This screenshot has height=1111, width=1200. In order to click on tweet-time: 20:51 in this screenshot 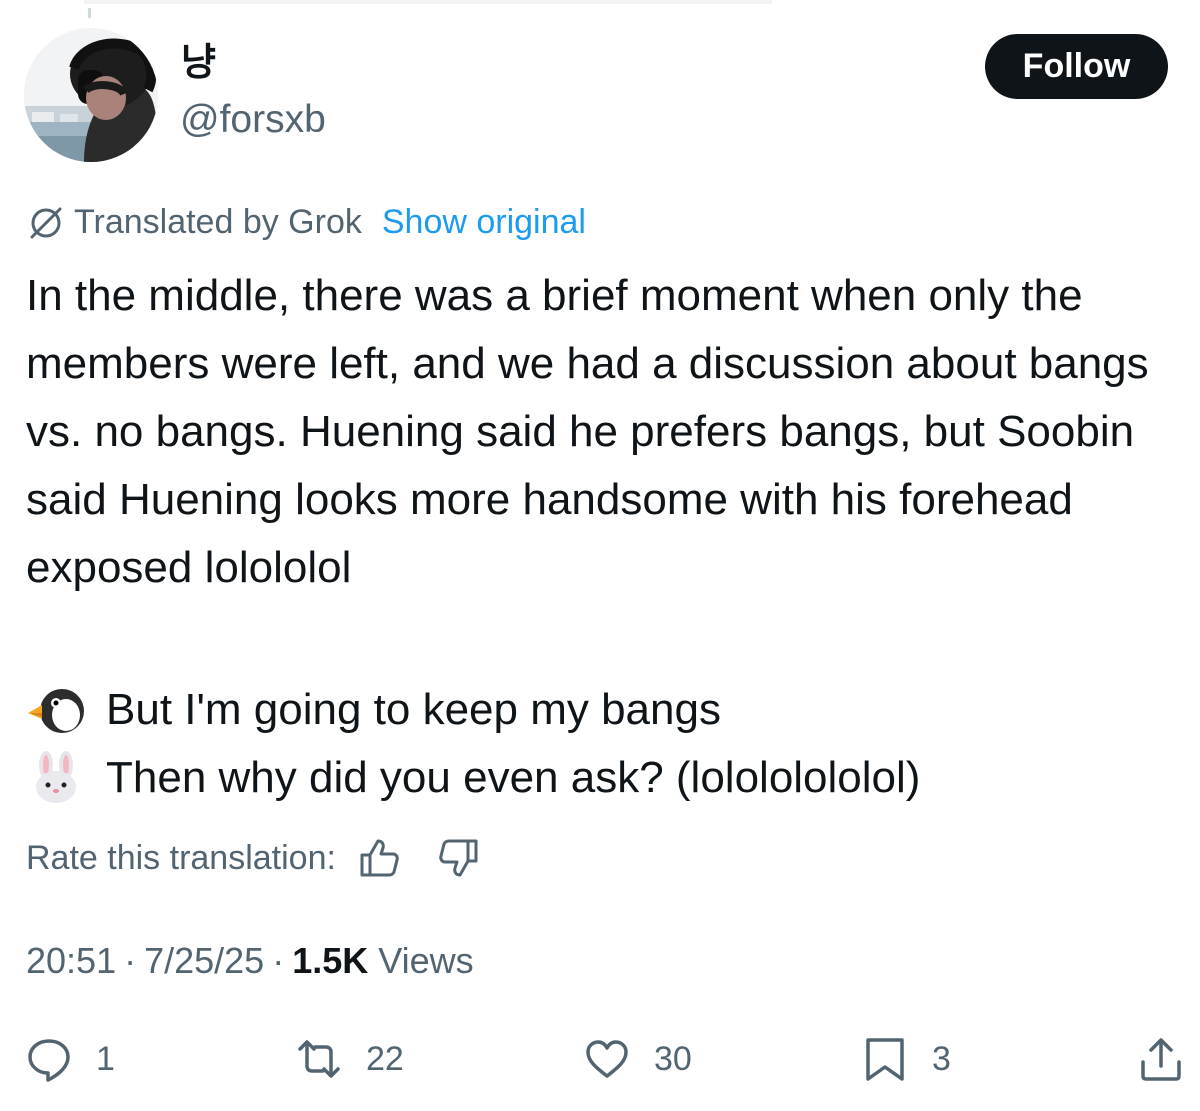, I will do `click(71, 961)`.